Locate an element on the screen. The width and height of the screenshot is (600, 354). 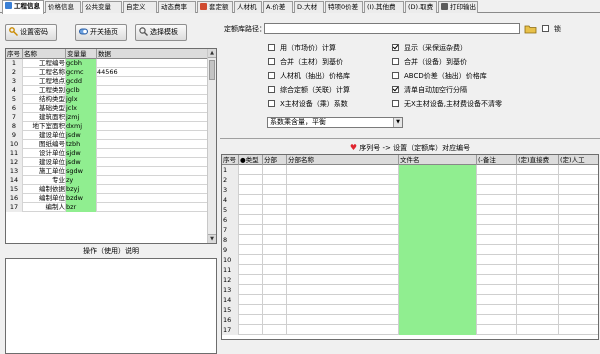
table-row: 1 is located at coordinates (410, 170).